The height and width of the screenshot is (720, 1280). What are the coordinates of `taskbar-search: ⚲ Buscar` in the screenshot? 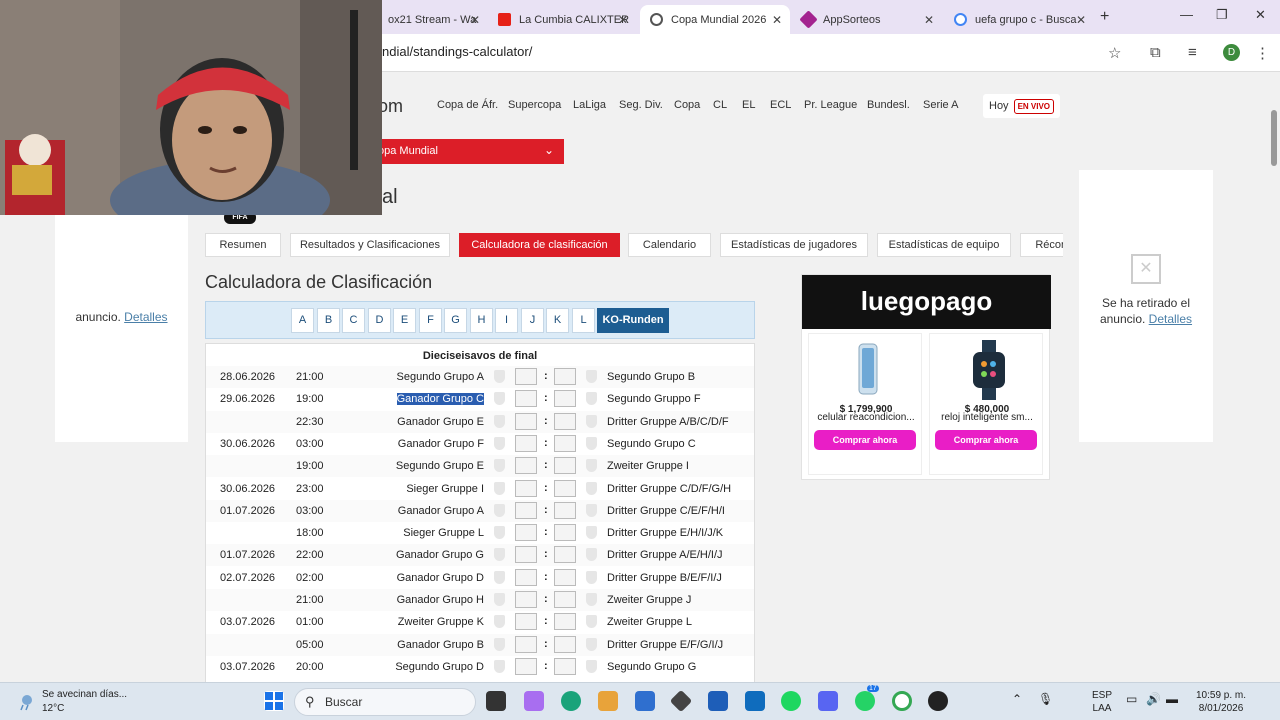 It's located at (385, 702).